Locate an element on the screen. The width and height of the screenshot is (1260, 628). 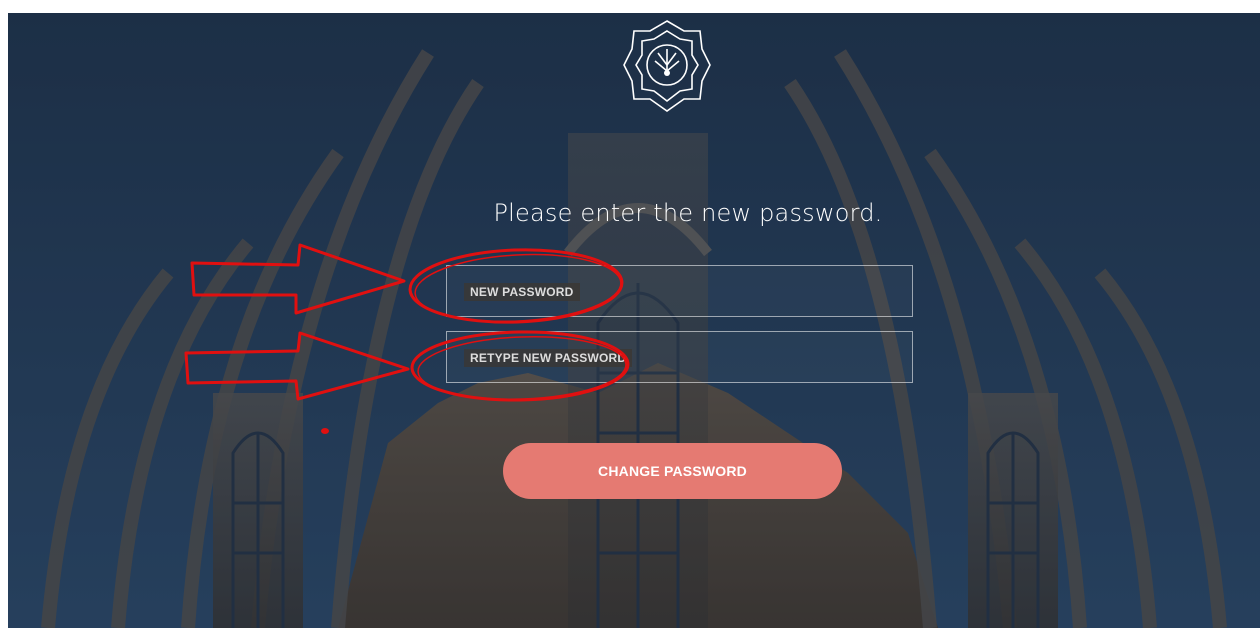
retype-password-field: RETYPE NEW PASSWORD is located at coordinates (679, 357).